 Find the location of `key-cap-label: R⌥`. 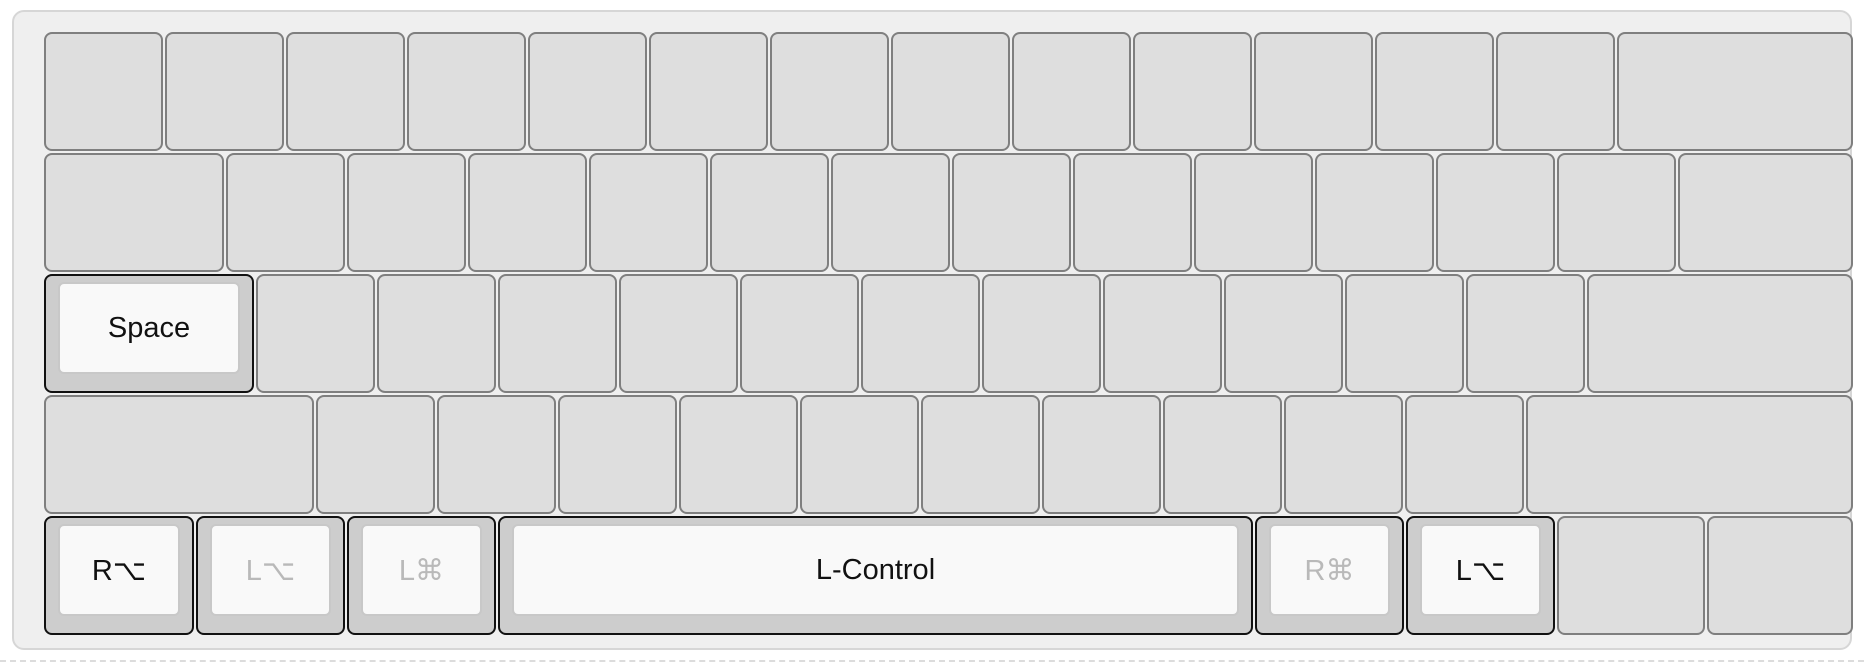

key-cap-label: R⌥ is located at coordinates (119, 570).